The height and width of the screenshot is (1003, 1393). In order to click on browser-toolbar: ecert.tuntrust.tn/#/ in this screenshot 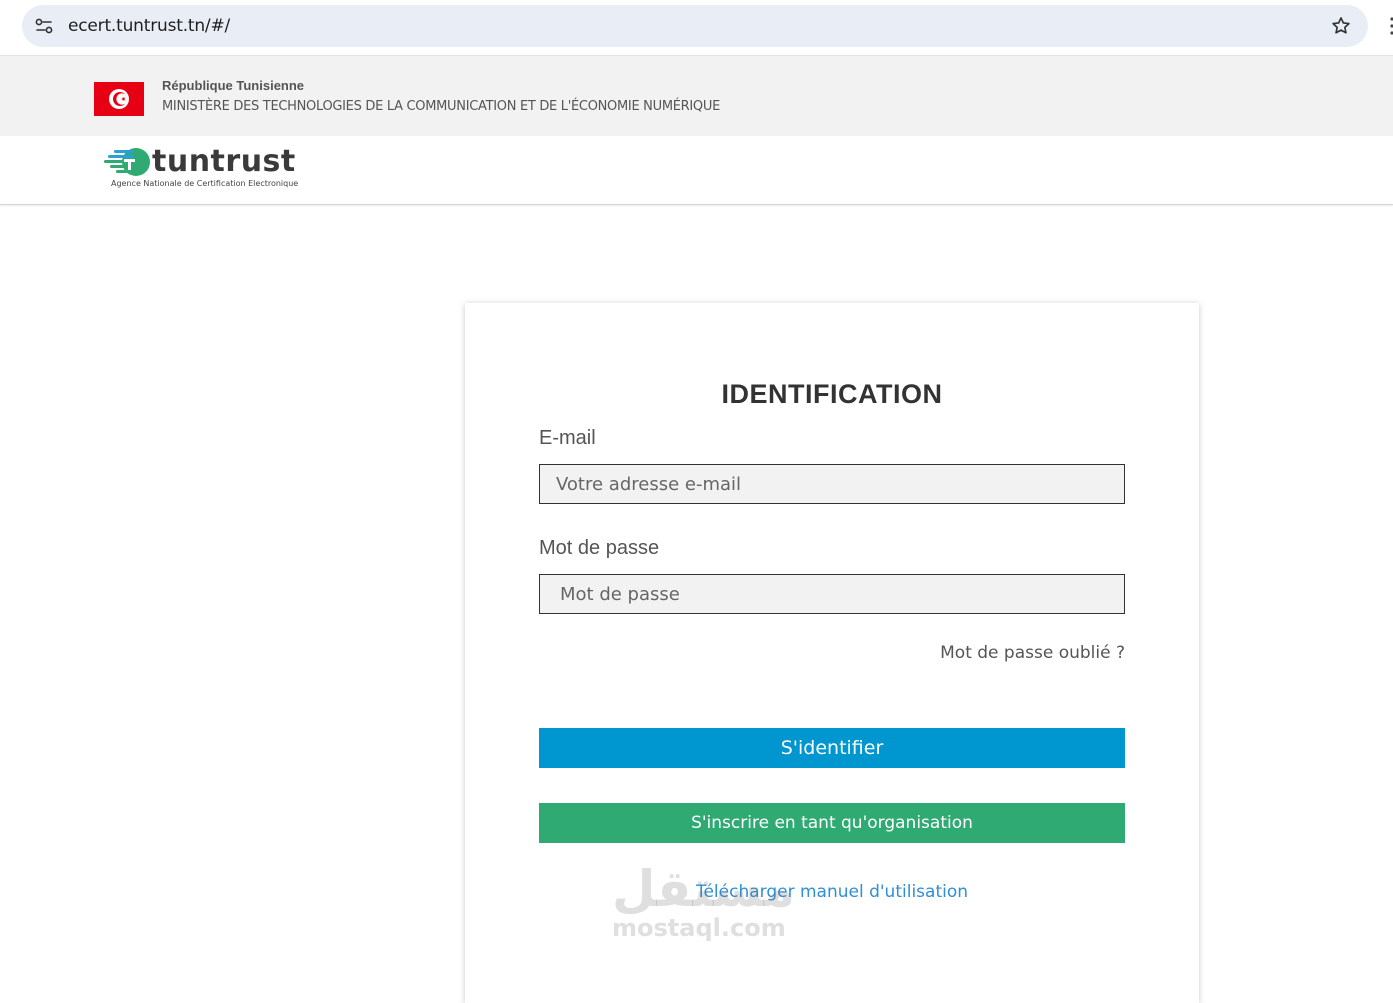, I will do `click(696, 28)`.